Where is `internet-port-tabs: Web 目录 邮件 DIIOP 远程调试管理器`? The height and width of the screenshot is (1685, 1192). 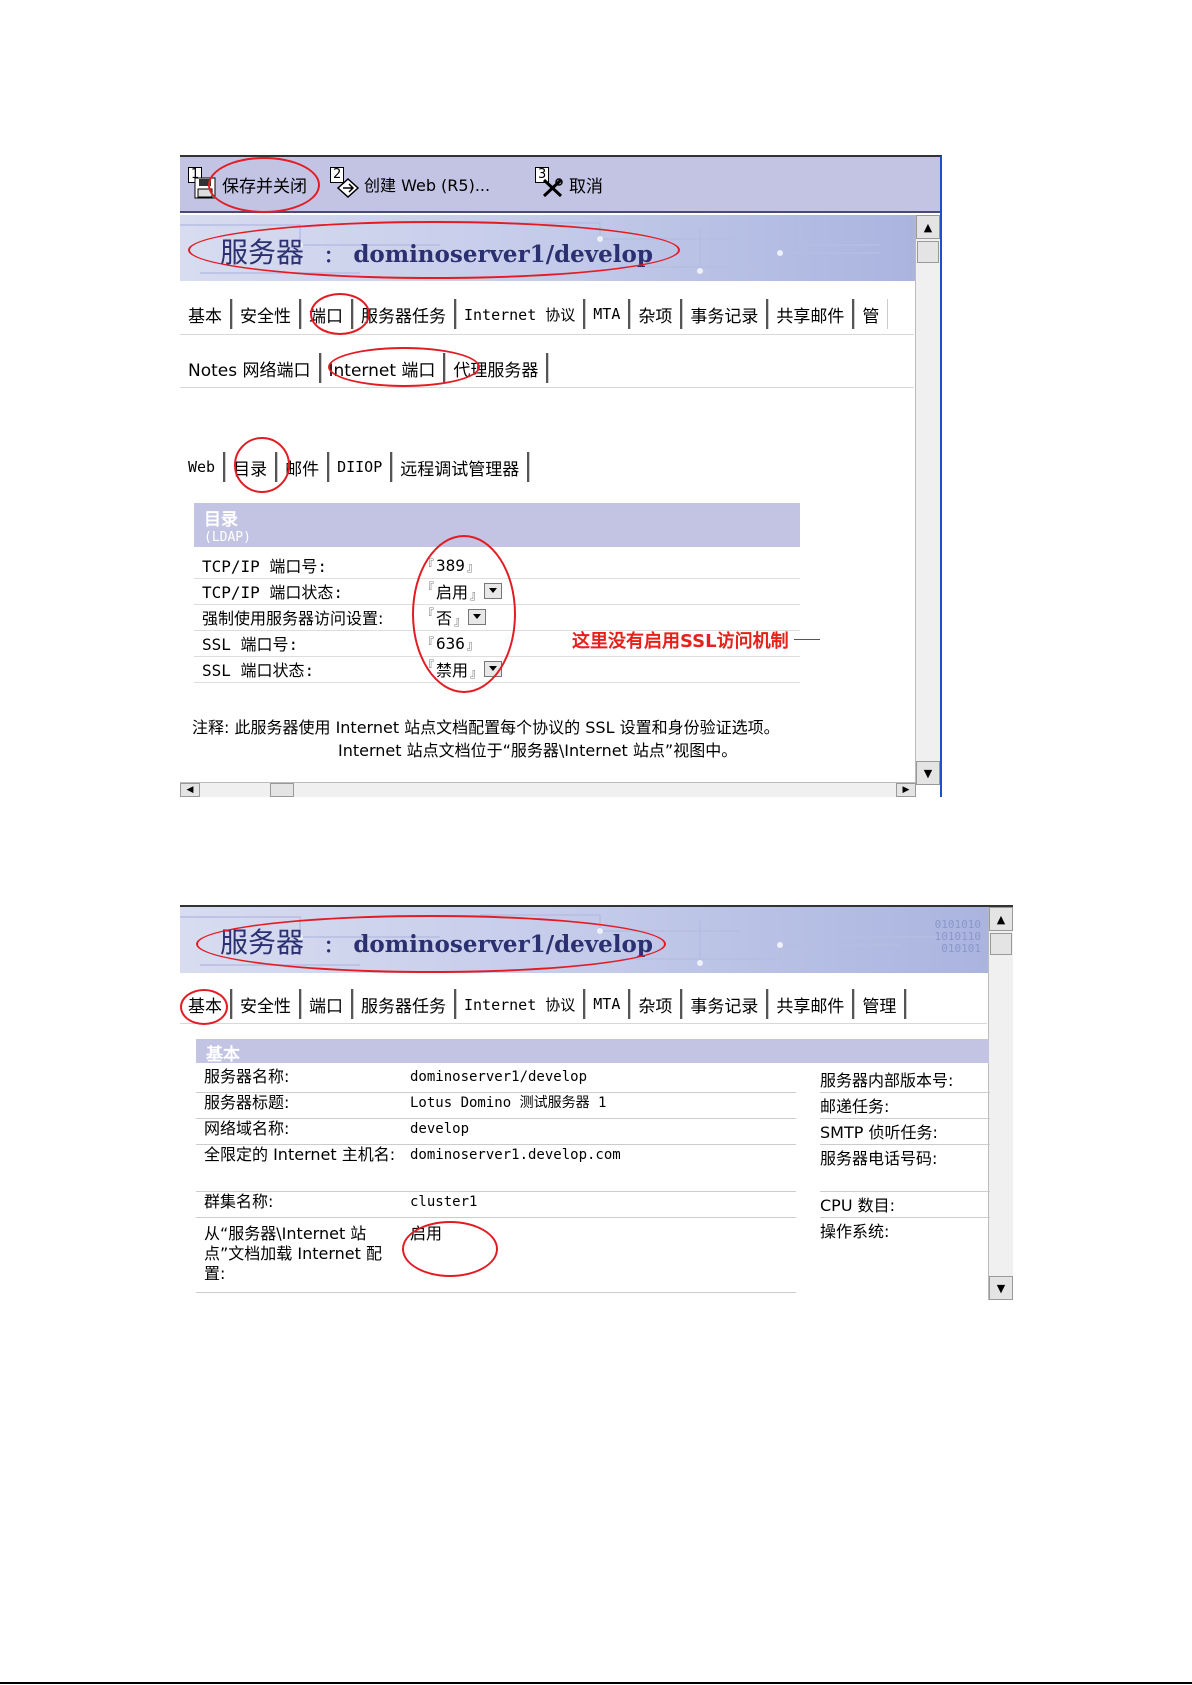 internet-port-tabs: Web 目录 邮件 DIIOP 远程调试管理器 is located at coordinates (355, 467).